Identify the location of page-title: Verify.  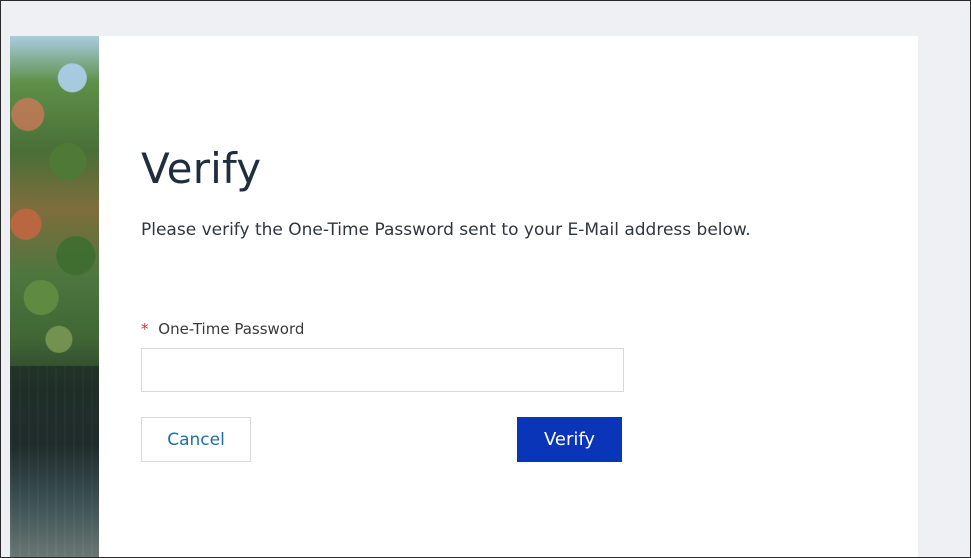
(201, 168).